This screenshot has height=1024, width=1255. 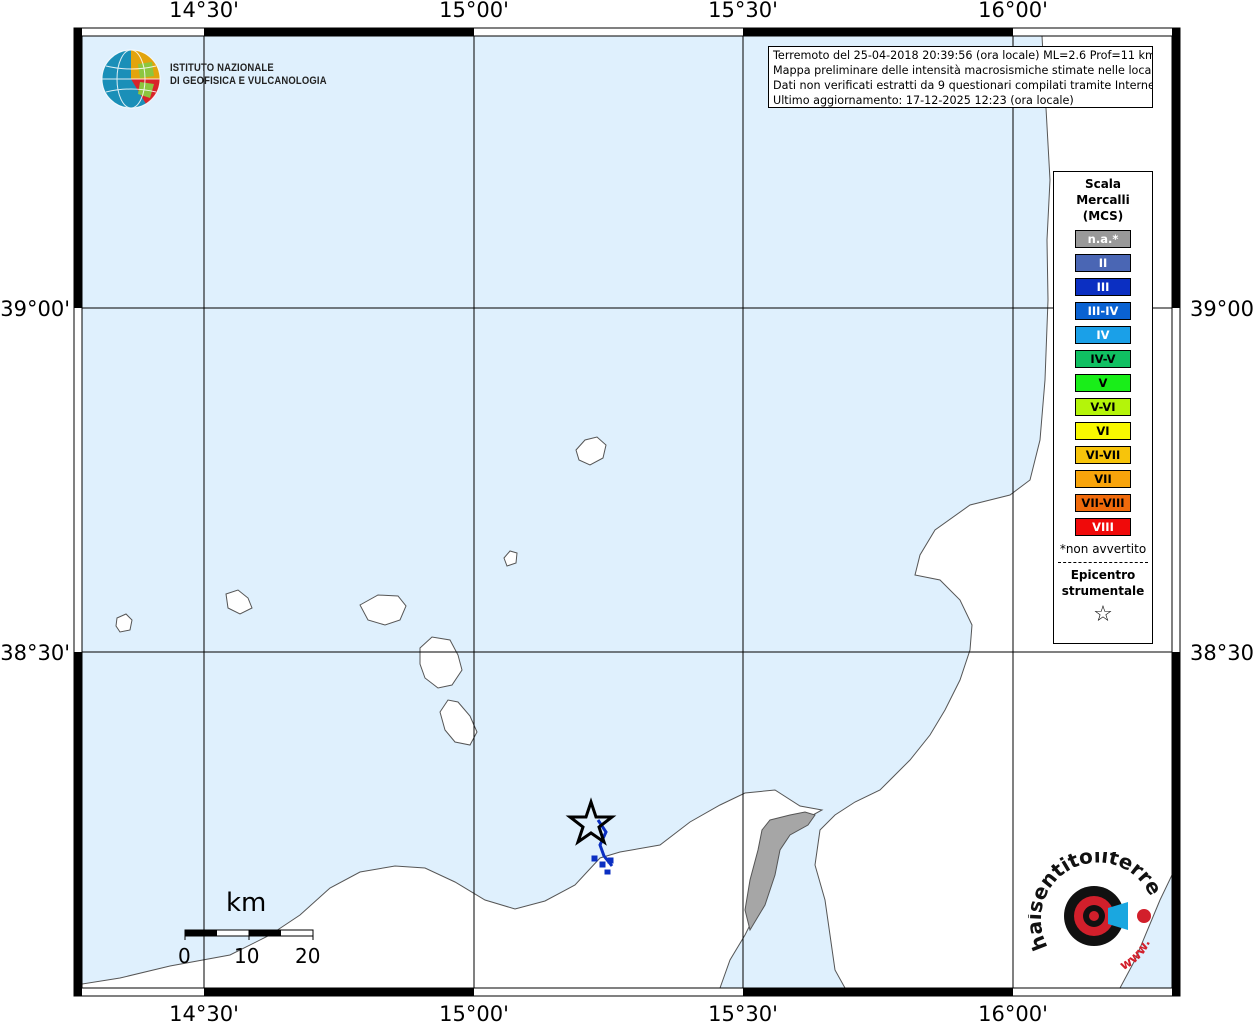 I want to click on legend-swatch: III, so click(x=1103, y=287).